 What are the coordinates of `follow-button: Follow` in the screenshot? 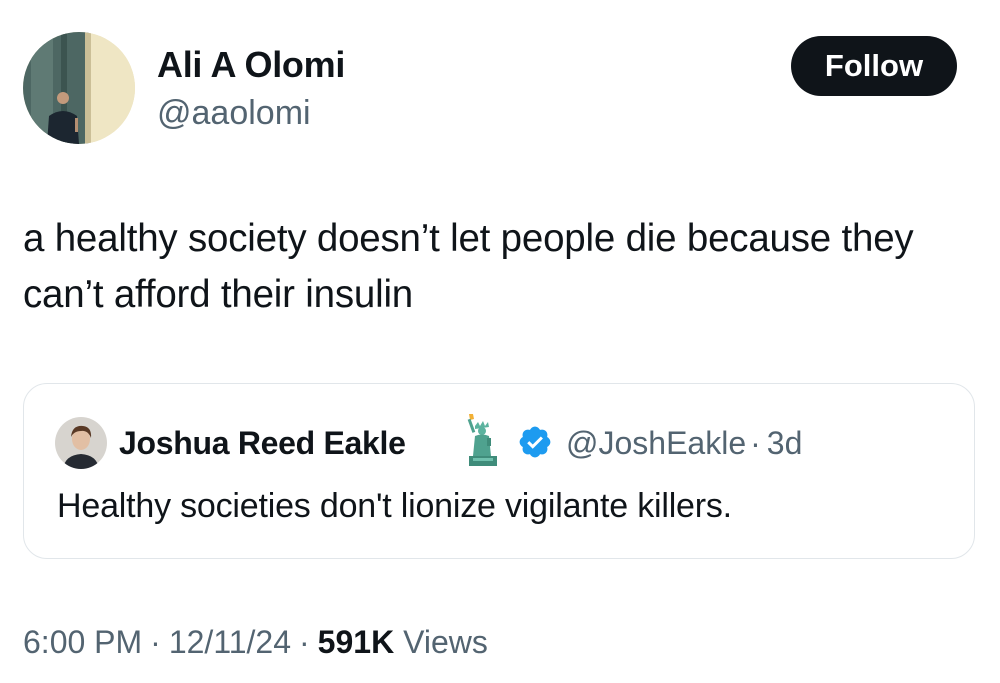 It's located at (874, 66).